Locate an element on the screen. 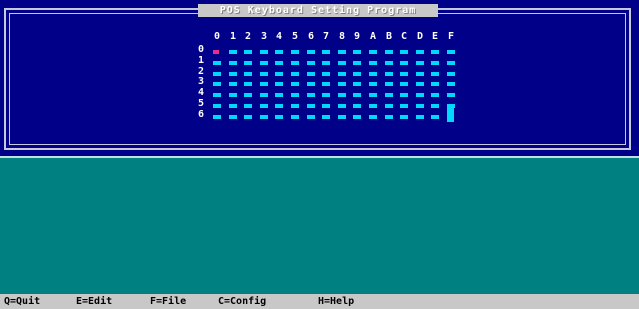  key-cell-4-f is located at coordinates (451, 95).